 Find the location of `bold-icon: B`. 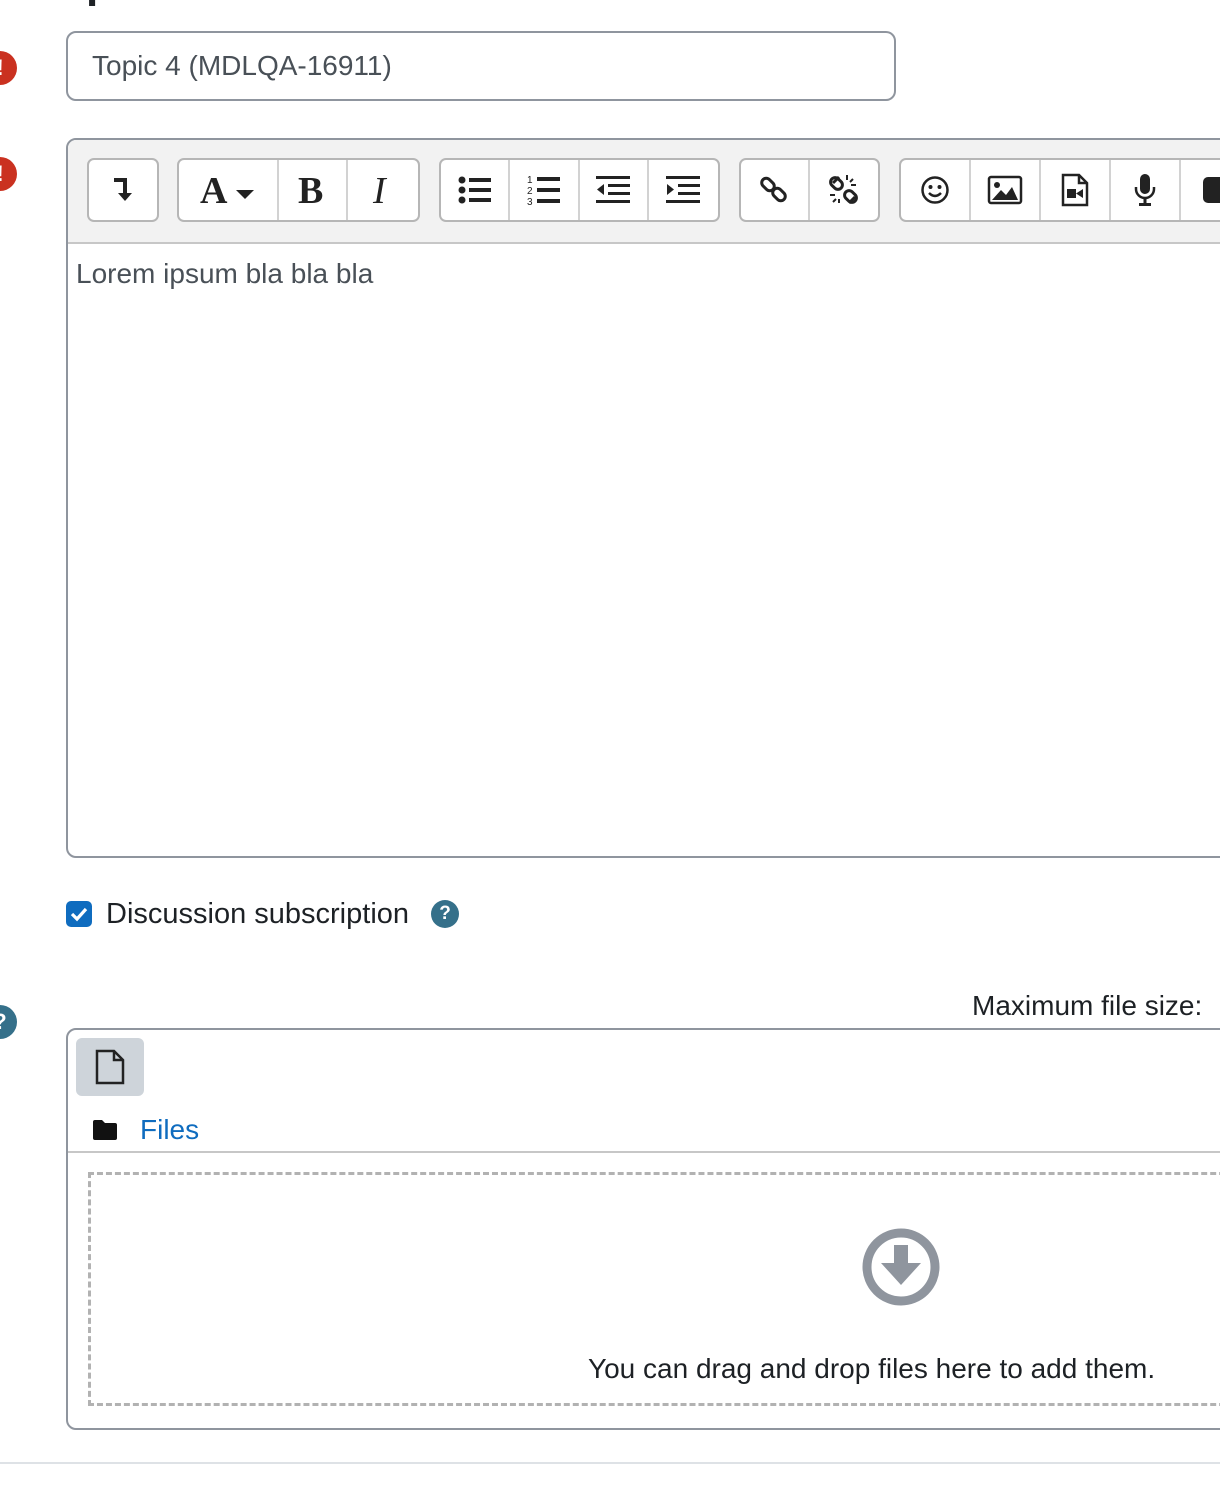

bold-icon: B is located at coordinates (314, 190).